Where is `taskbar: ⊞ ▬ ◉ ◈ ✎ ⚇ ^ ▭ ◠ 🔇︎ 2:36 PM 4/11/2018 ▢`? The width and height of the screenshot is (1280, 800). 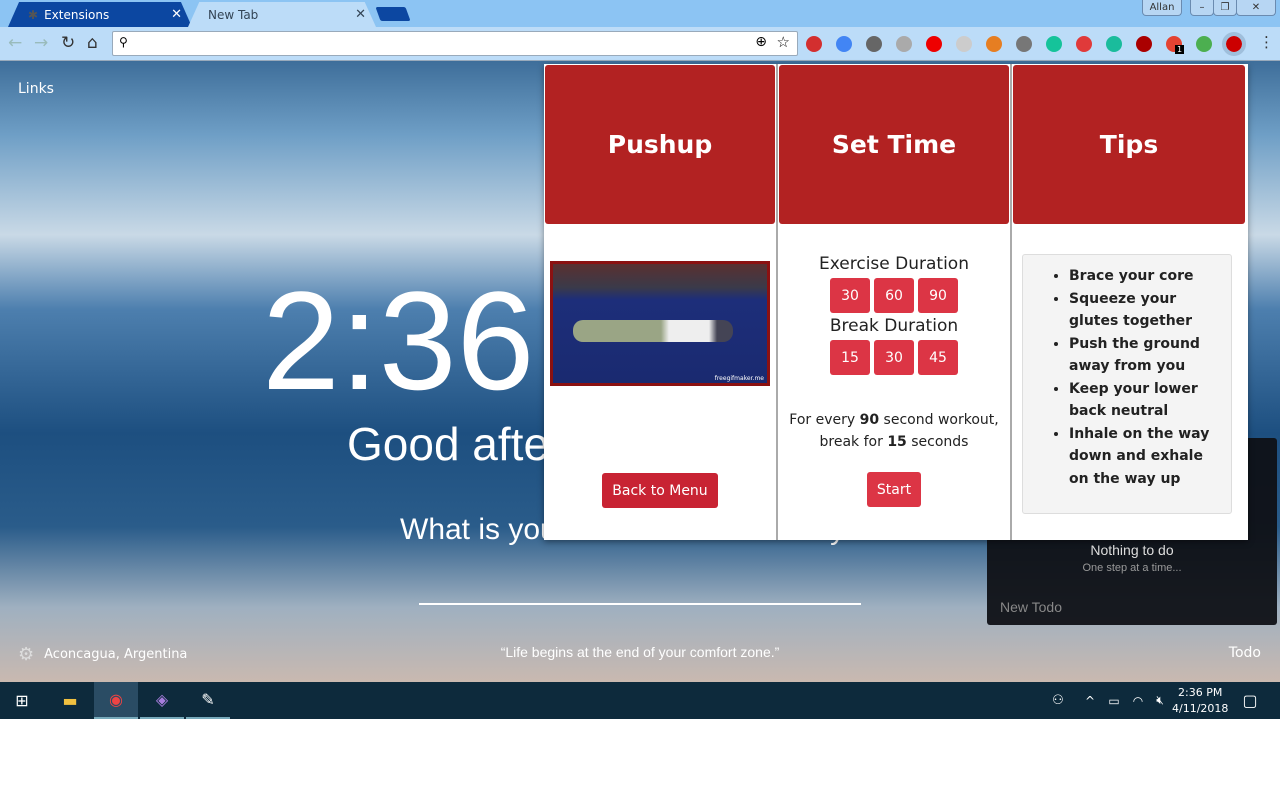
taskbar: ⊞ ▬ ◉ ◈ ✎ ⚇ ^ ▭ ◠ 🔇︎ 2:36 PM 4/11/2018 ▢ is located at coordinates (640, 700).